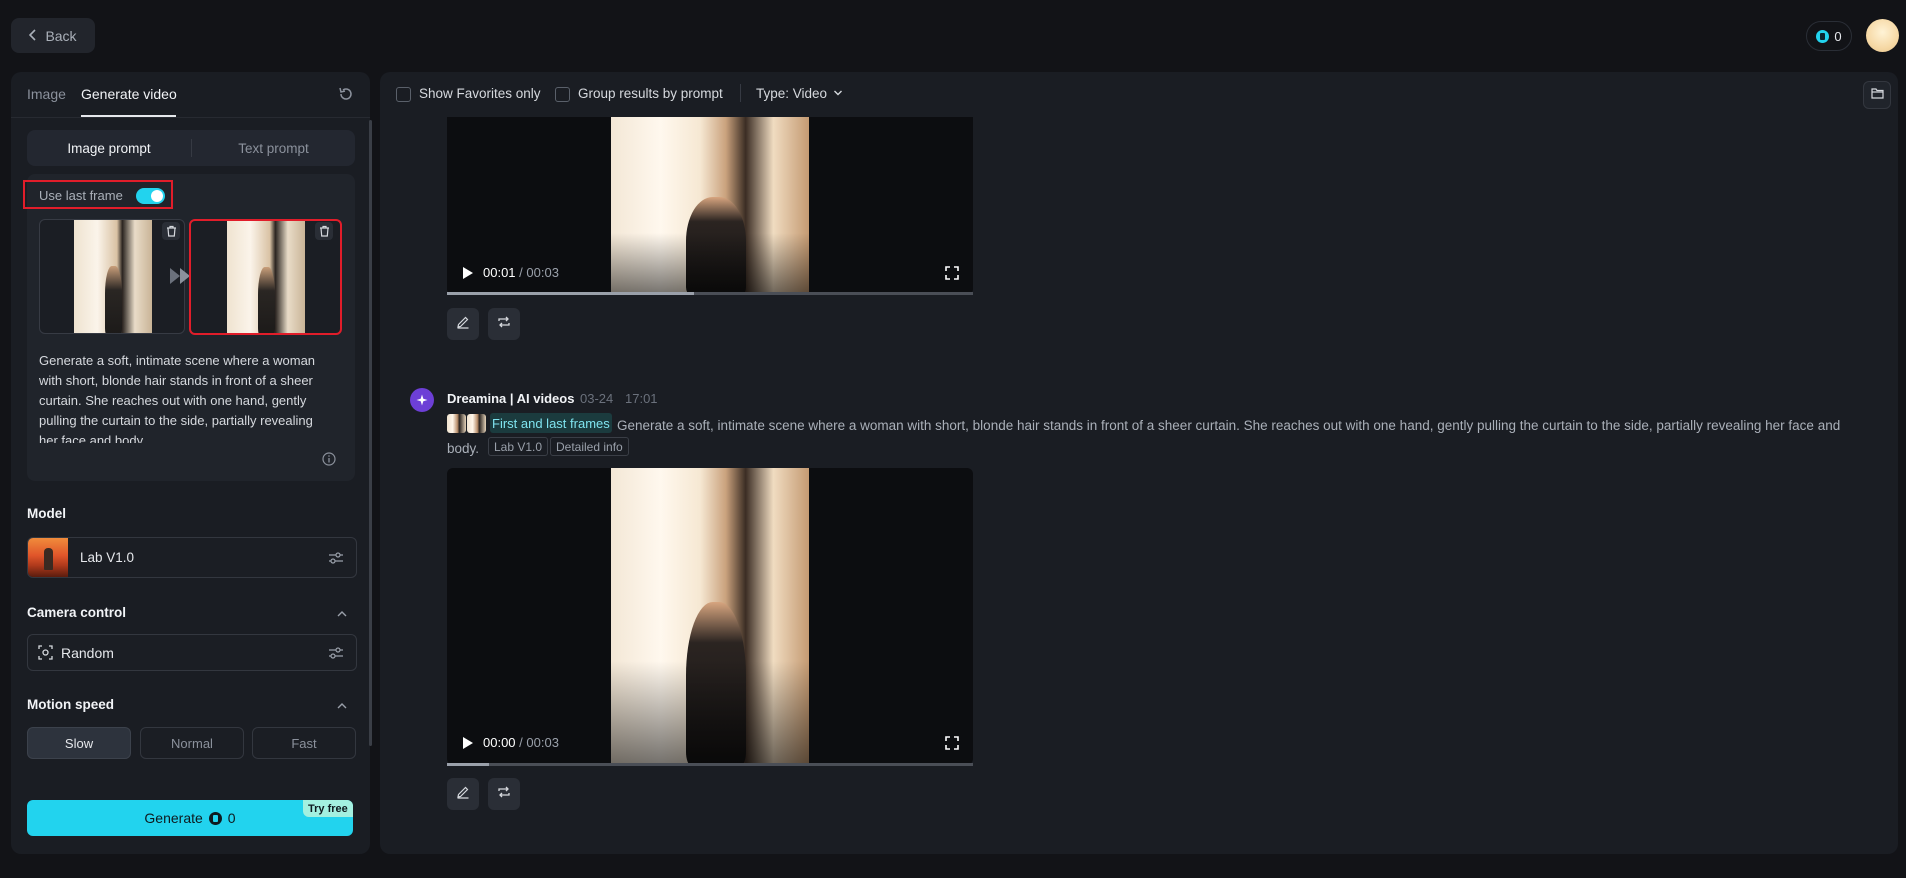 The height and width of the screenshot is (878, 1906). I want to click on group-results-label: Group results by prompt, so click(650, 93).